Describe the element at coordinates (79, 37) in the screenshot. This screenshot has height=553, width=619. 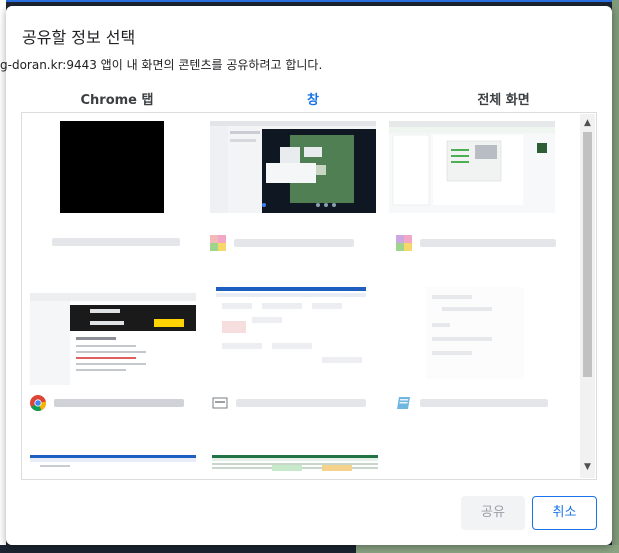
I see `dialog-title: 공유할 정보 선택` at that location.